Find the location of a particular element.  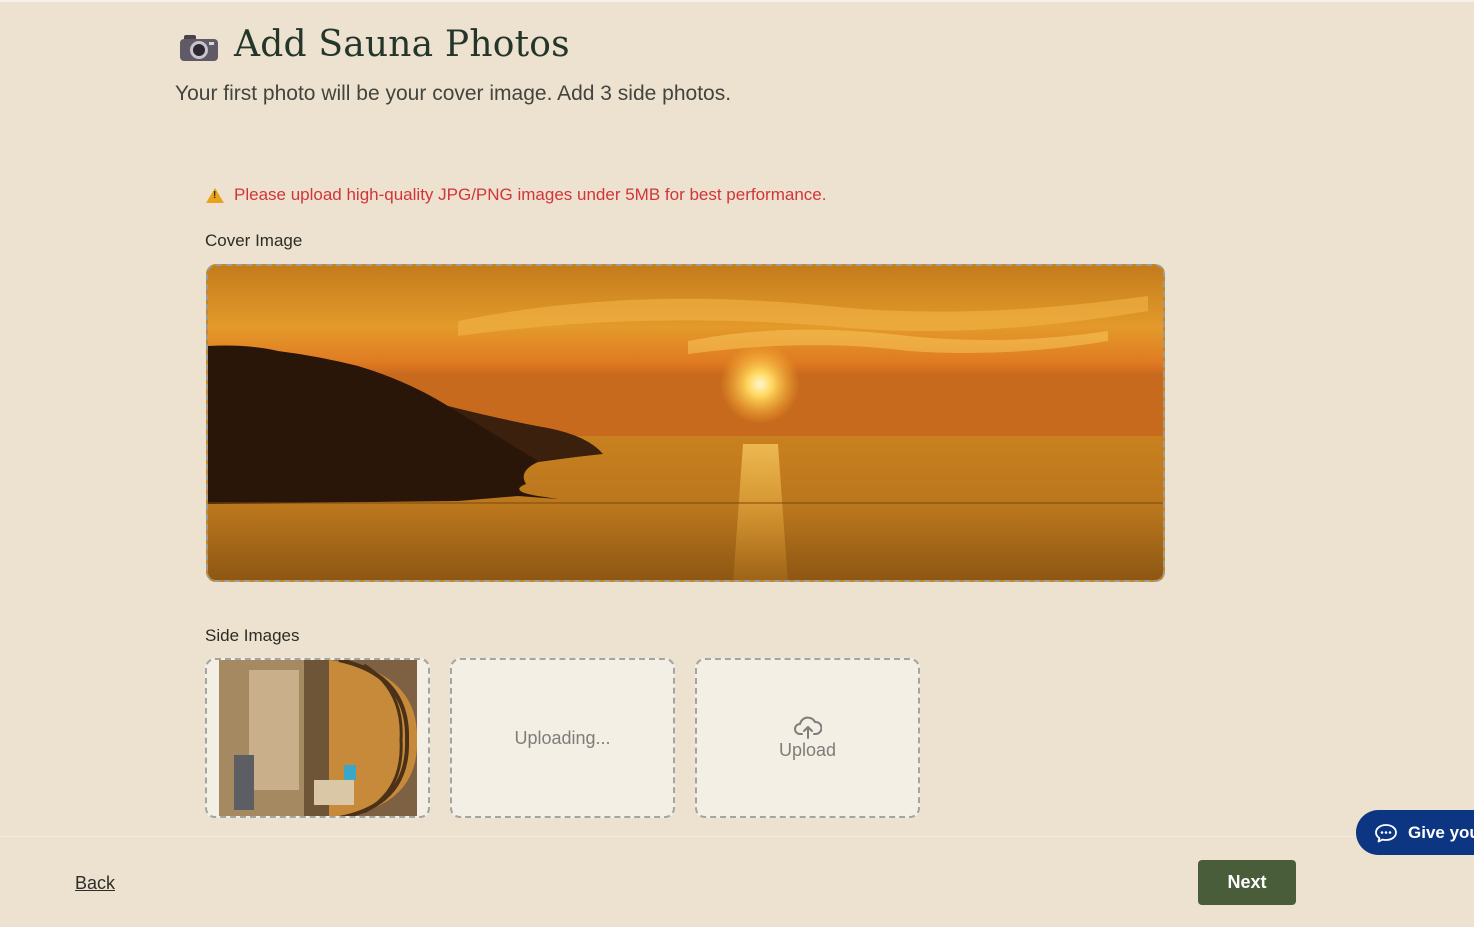

upload-label: Upload is located at coordinates (807, 749).